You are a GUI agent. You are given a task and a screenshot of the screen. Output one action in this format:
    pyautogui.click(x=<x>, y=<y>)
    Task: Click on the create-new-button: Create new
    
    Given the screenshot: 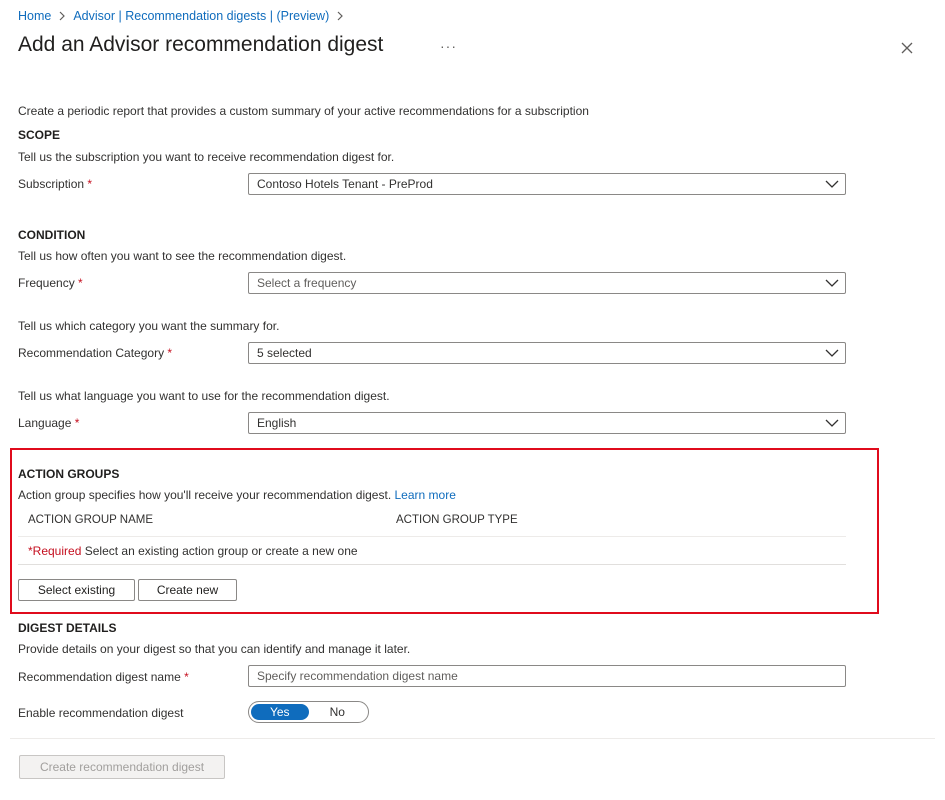 What is the action you would take?
    pyautogui.click(x=187, y=590)
    